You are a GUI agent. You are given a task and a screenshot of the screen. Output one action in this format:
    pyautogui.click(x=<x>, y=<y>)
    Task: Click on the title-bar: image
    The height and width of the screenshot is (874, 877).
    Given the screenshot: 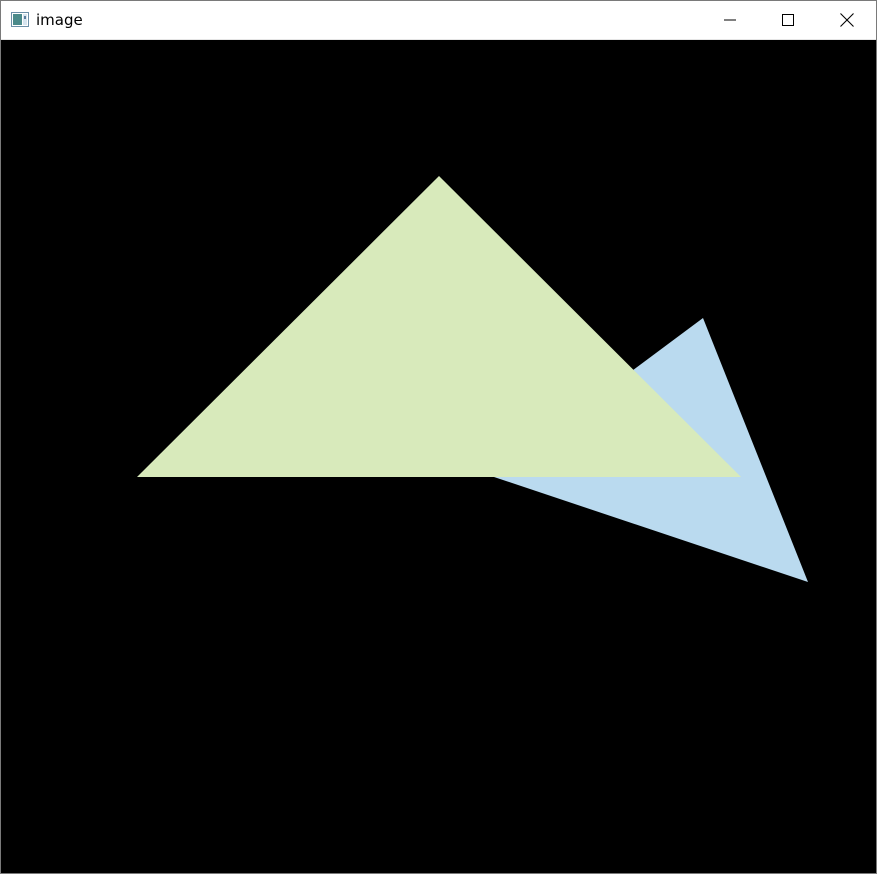 What is the action you would take?
    pyautogui.click(x=438, y=20)
    